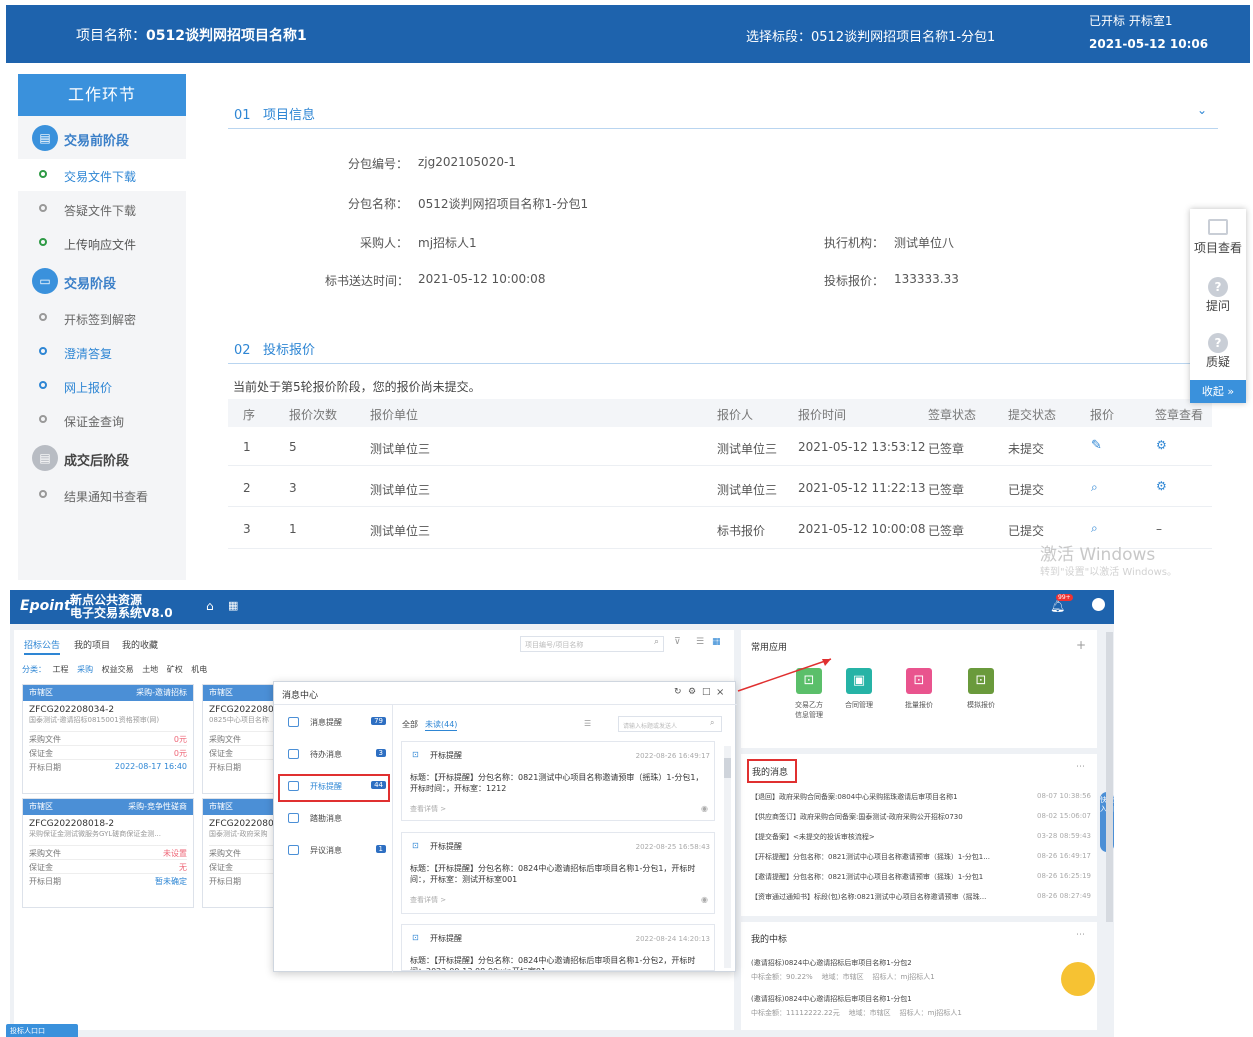 This screenshot has width=1253, height=1037. I want to click on category-land: 土地, so click(150, 669).